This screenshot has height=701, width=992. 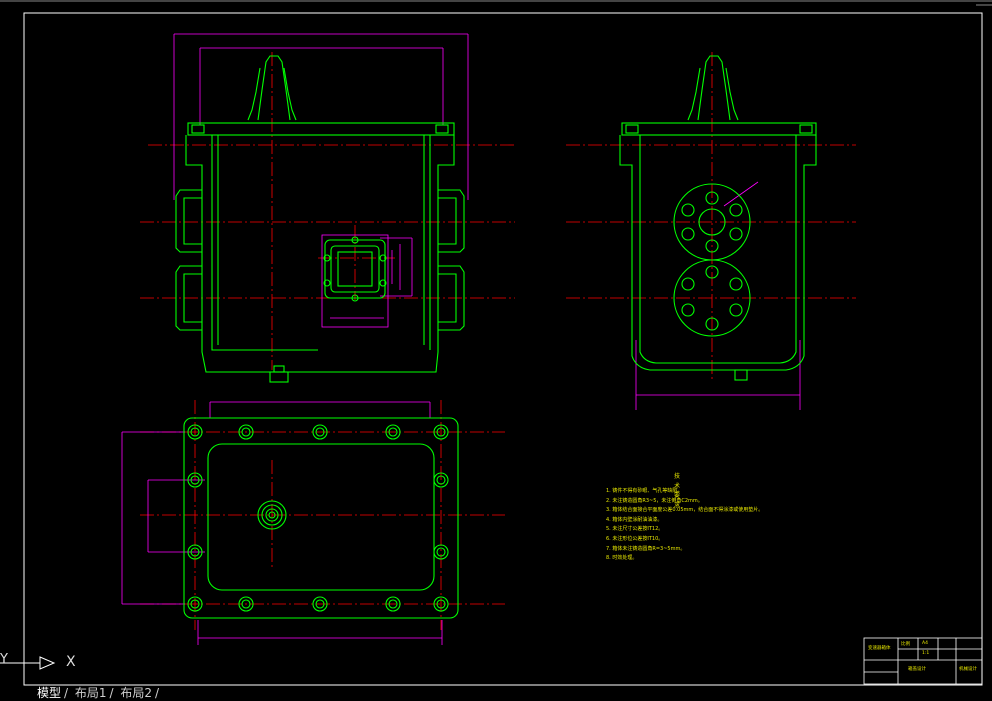 What do you see at coordinates (622, 558) in the screenshot?
I see `note-item: 8. 时效处理。` at bounding box center [622, 558].